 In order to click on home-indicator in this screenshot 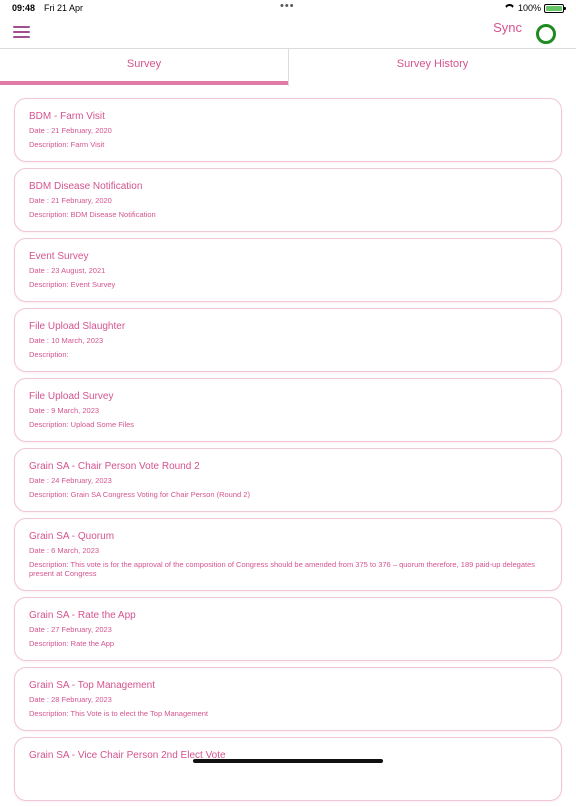, I will do `click(288, 761)`.